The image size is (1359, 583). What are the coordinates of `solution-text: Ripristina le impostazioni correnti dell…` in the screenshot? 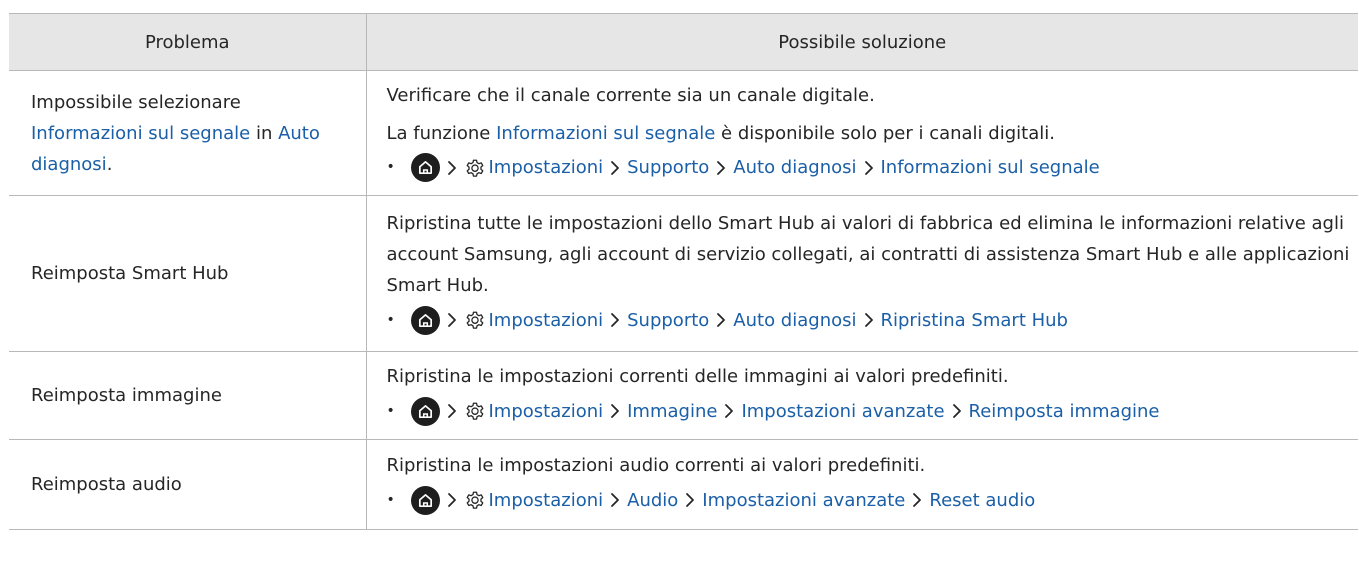 It's located at (697, 376).